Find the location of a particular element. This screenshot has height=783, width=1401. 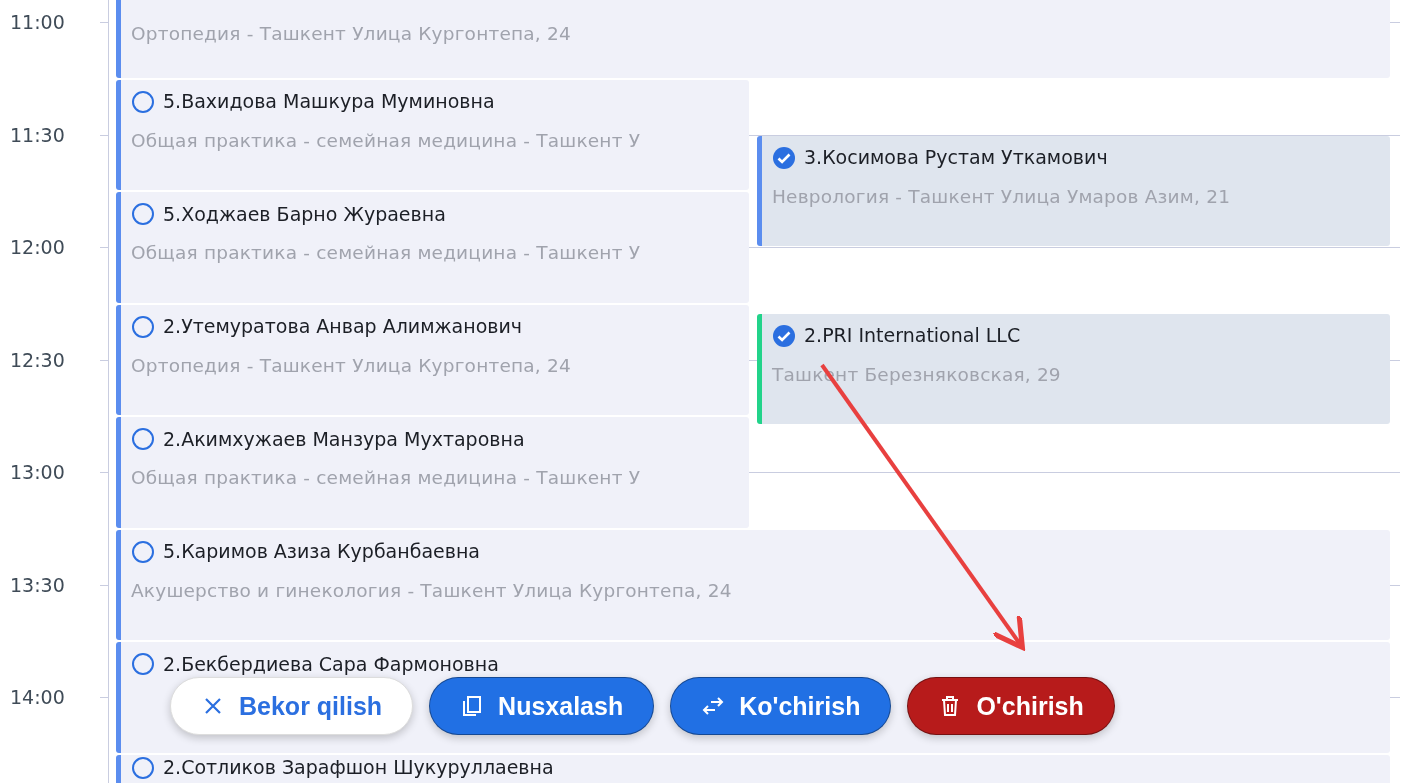

patient-name: 2.Сотликов Зарафшон Шукуруллаевна is located at coordinates (358, 767).